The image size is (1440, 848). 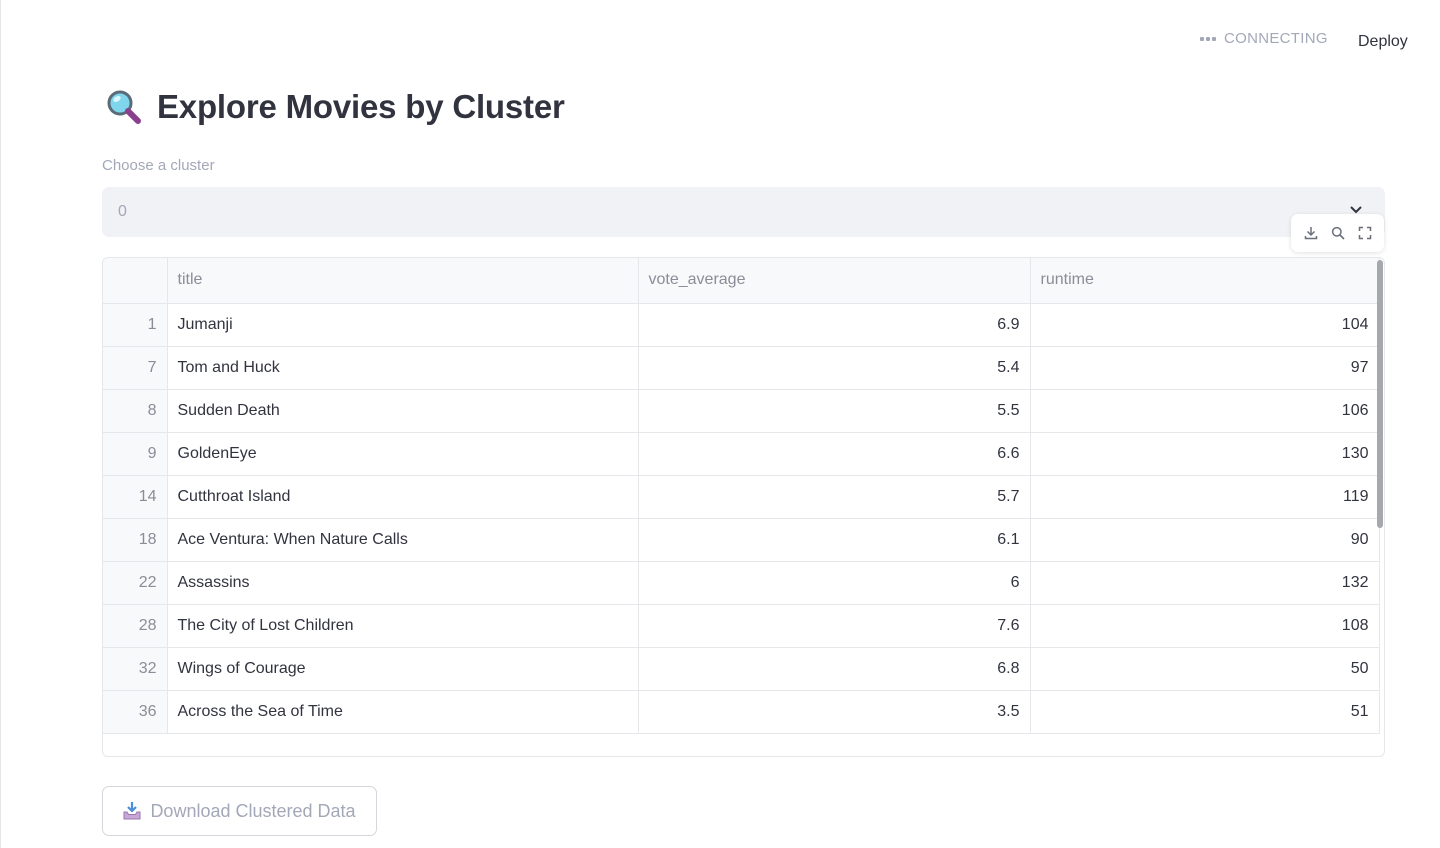 I want to click on table-scrollbar, so click(x=1380, y=394).